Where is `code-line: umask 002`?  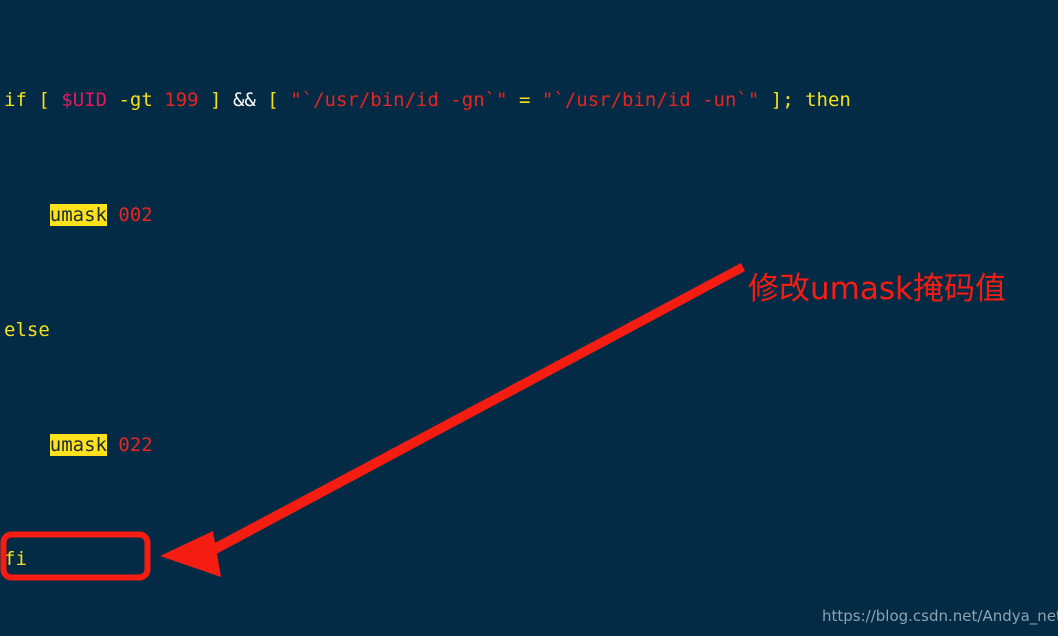
code-line: umask 002 is located at coordinates (101, 214).